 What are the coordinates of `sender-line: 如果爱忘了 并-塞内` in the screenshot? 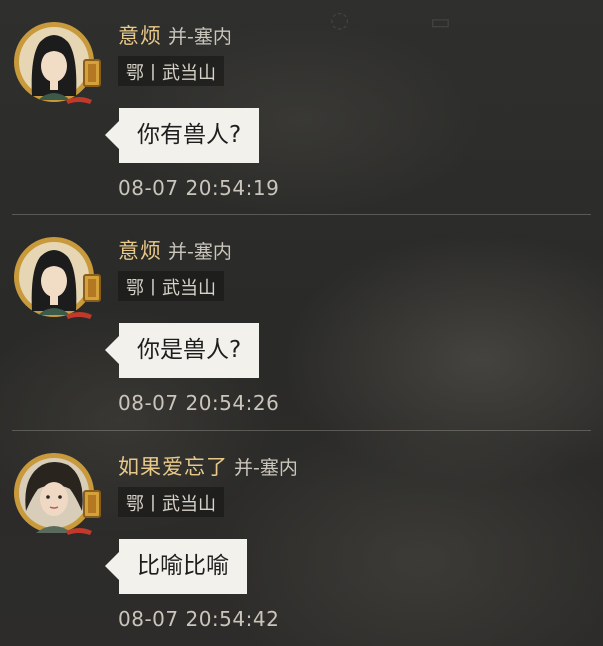 It's located at (208, 465).